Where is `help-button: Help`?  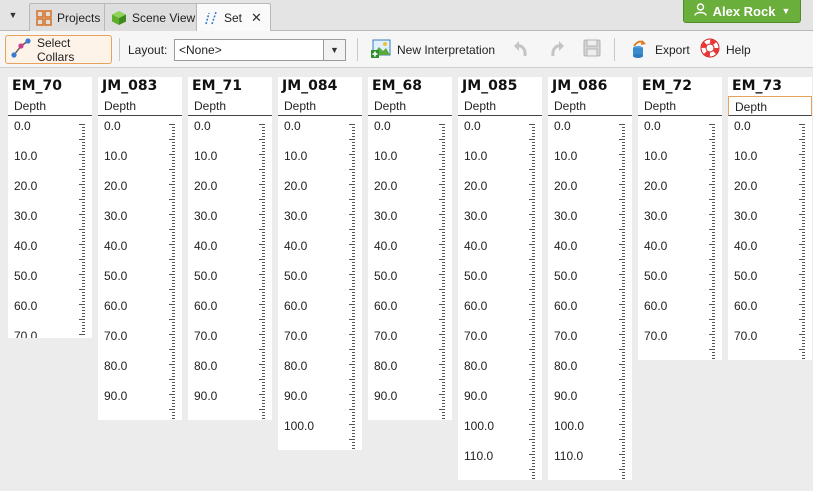 help-button: Help is located at coordinates (725, 49).